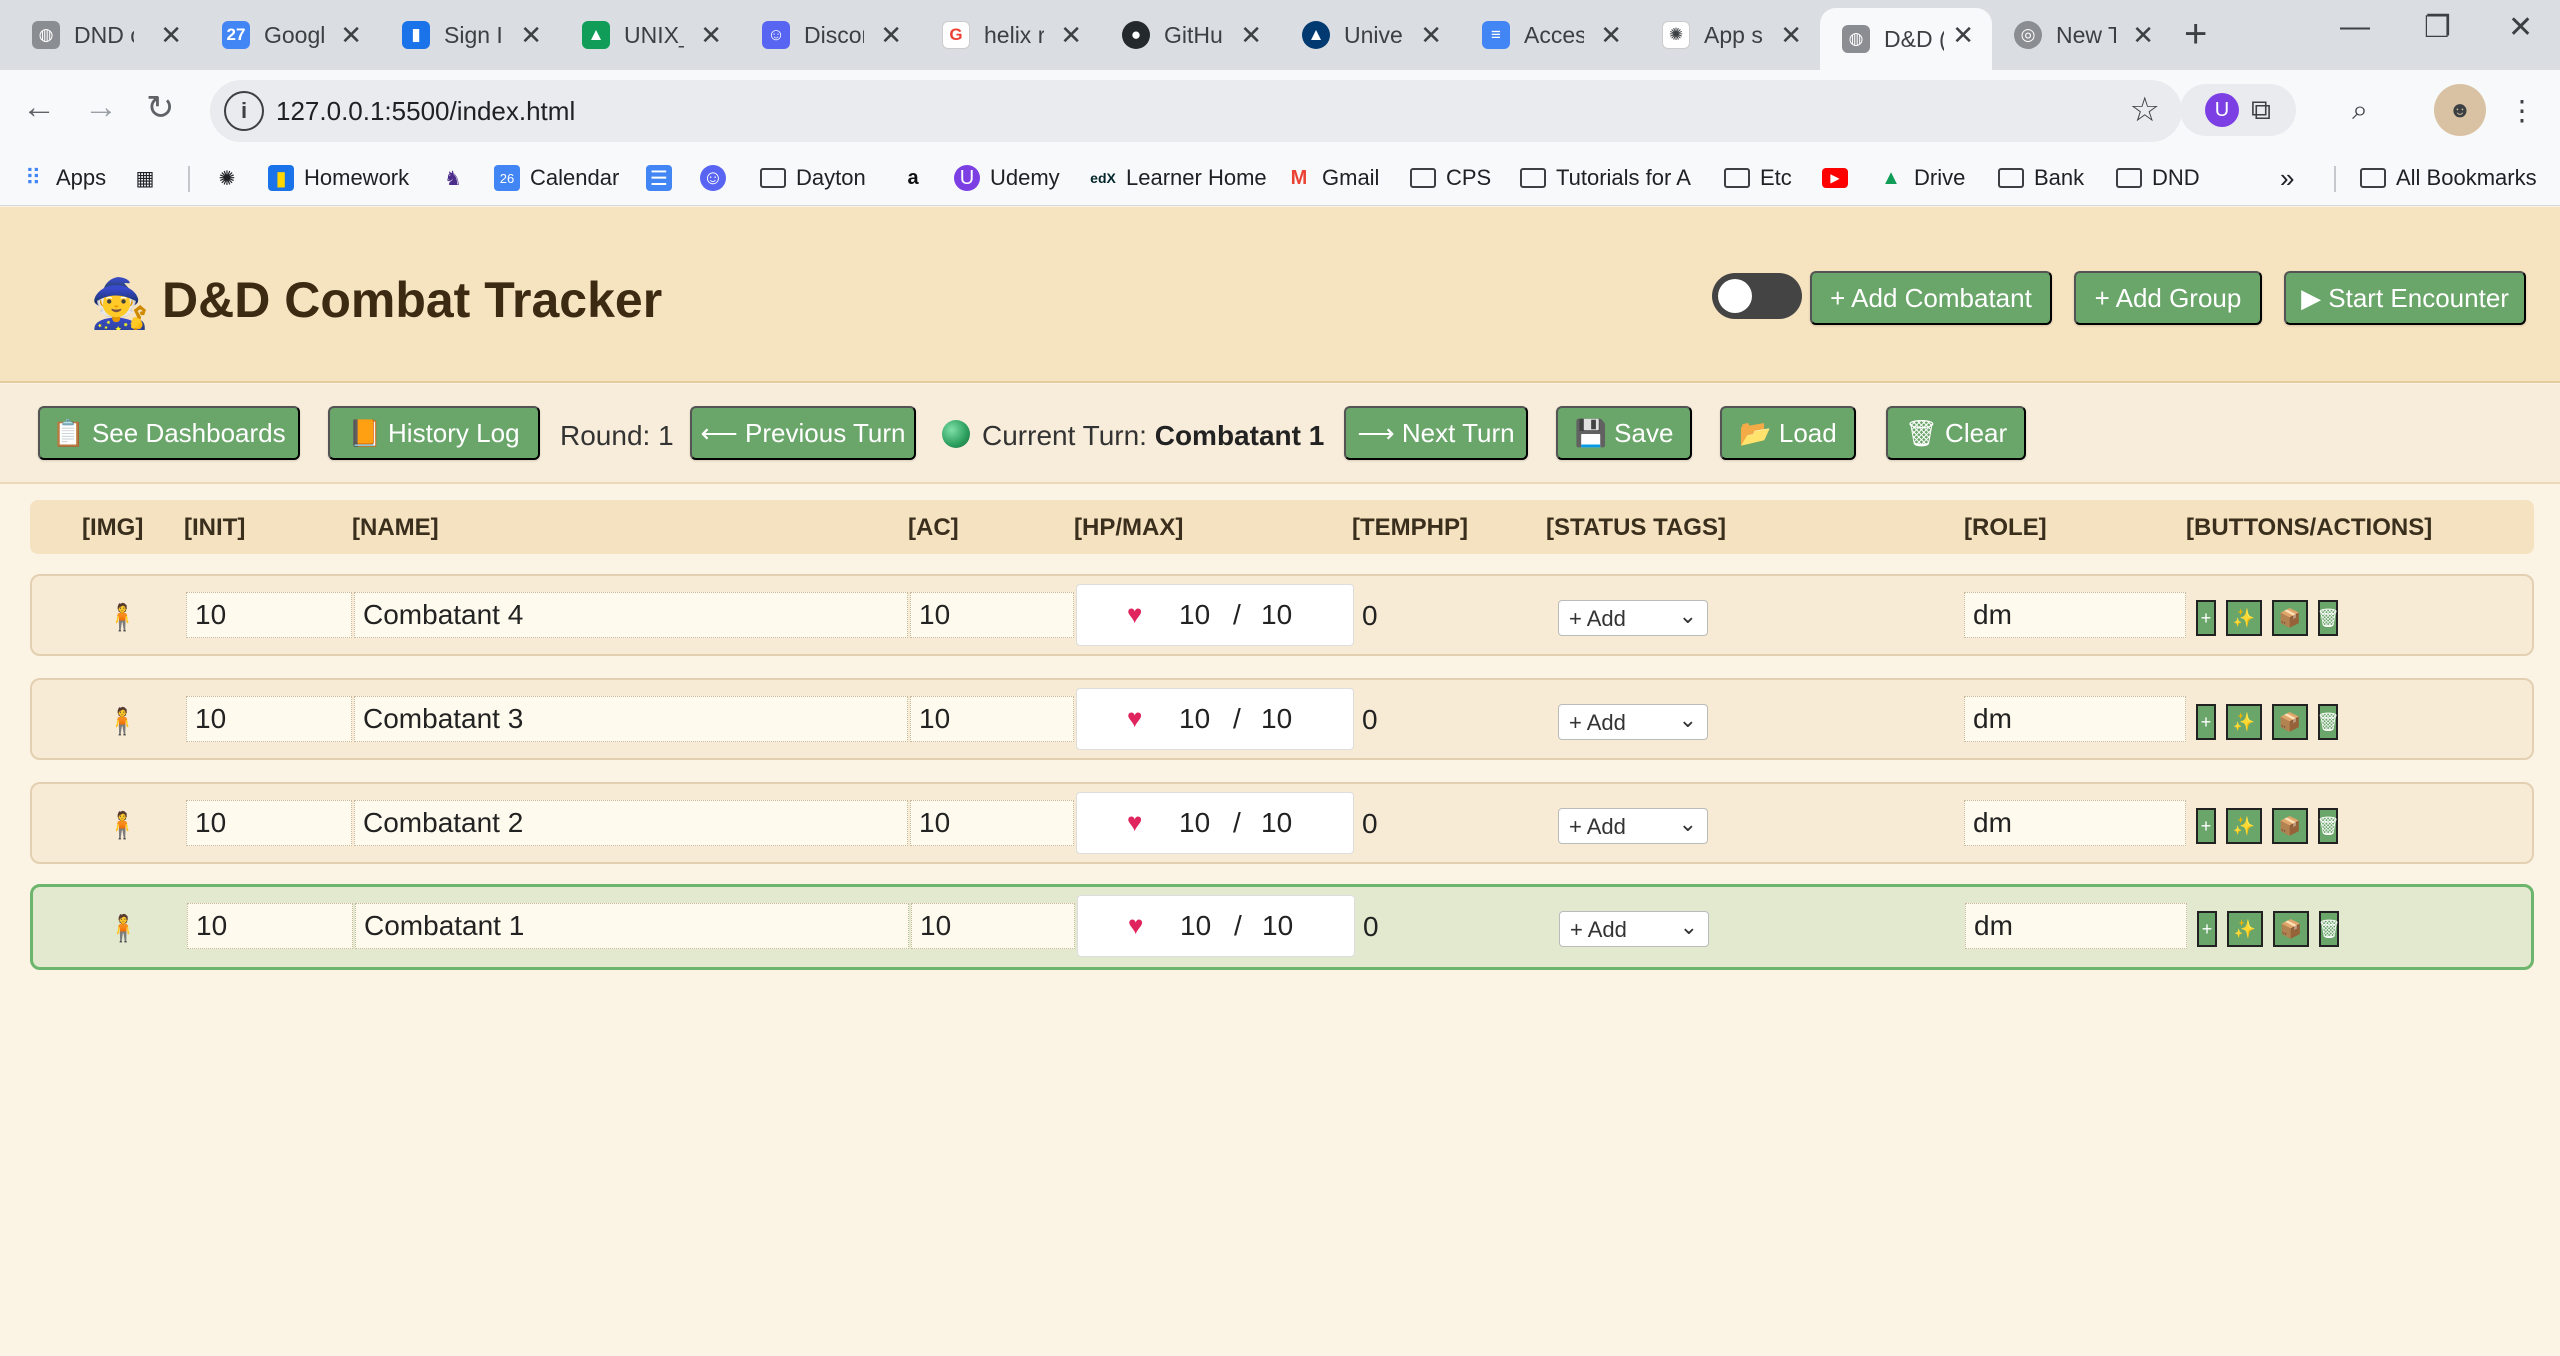  Describe the element at coordinates (434, 433) in the screenshot. I see `history-log-button: 📙 History Log` at that location.